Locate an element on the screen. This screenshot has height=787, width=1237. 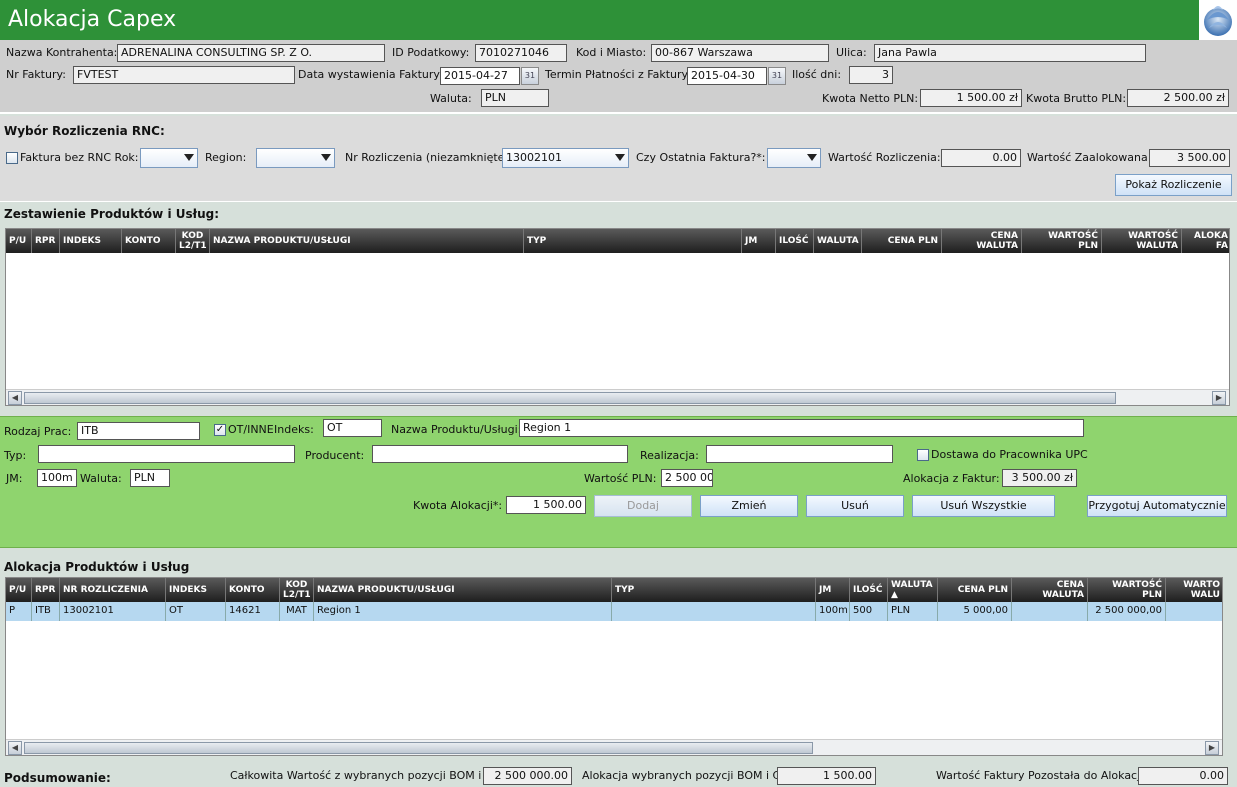
allocation-column-header: WALUTA ▲ is located at coordinates (913, 590).